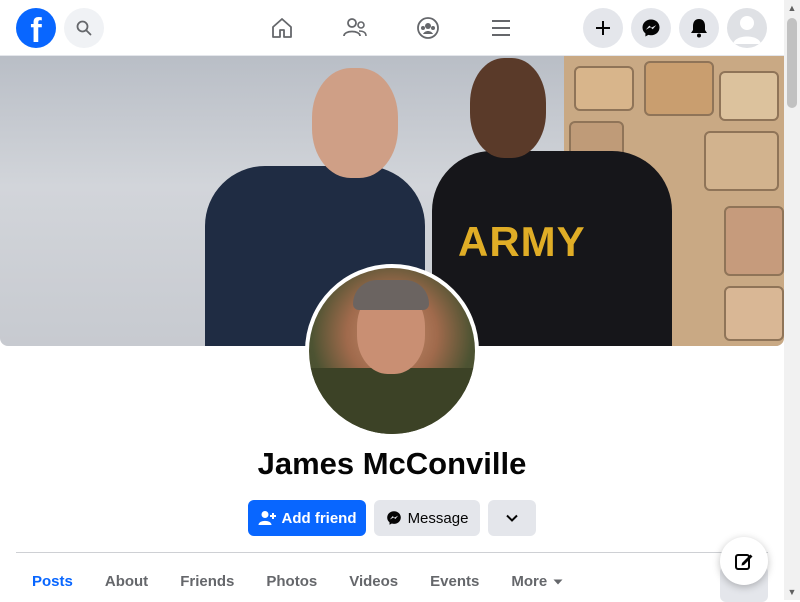 The image size is (800, 602). What do you see at coordinates (126, 582) in the screenshot?
I see `tab-about: About` at bounding box center [126, 582].